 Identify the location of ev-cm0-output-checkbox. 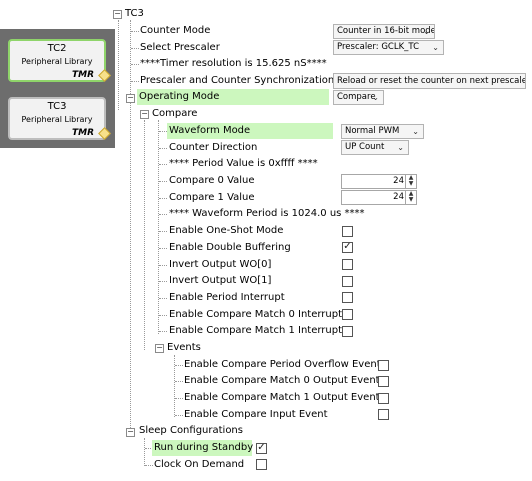
(383, 381).